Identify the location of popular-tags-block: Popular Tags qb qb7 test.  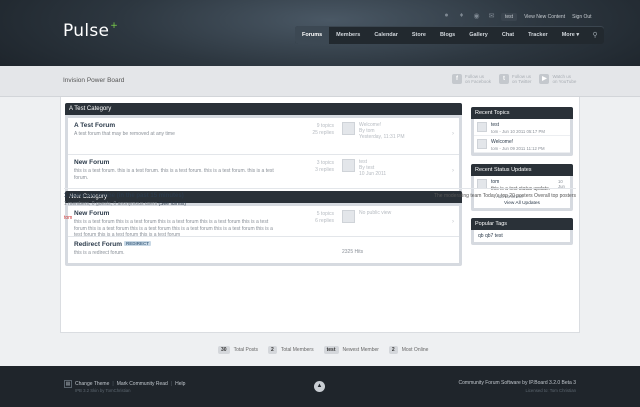
(522, 231).